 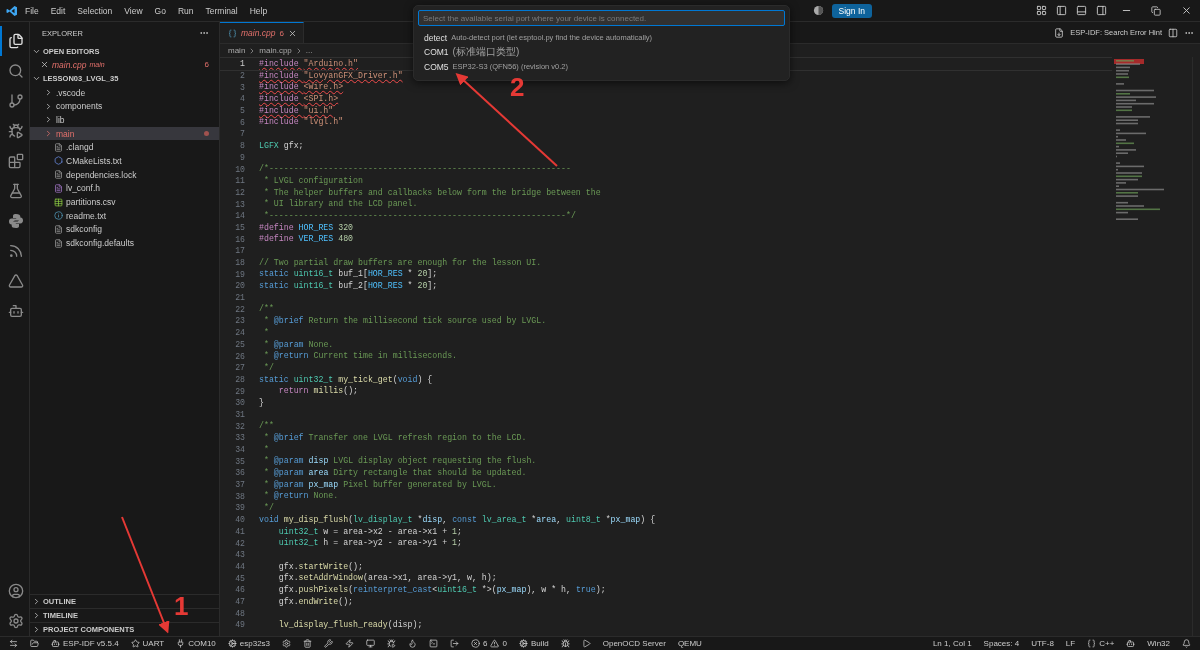 I want to click on port-option: COM1 (标准端口类型), so click(x=601, y=52).